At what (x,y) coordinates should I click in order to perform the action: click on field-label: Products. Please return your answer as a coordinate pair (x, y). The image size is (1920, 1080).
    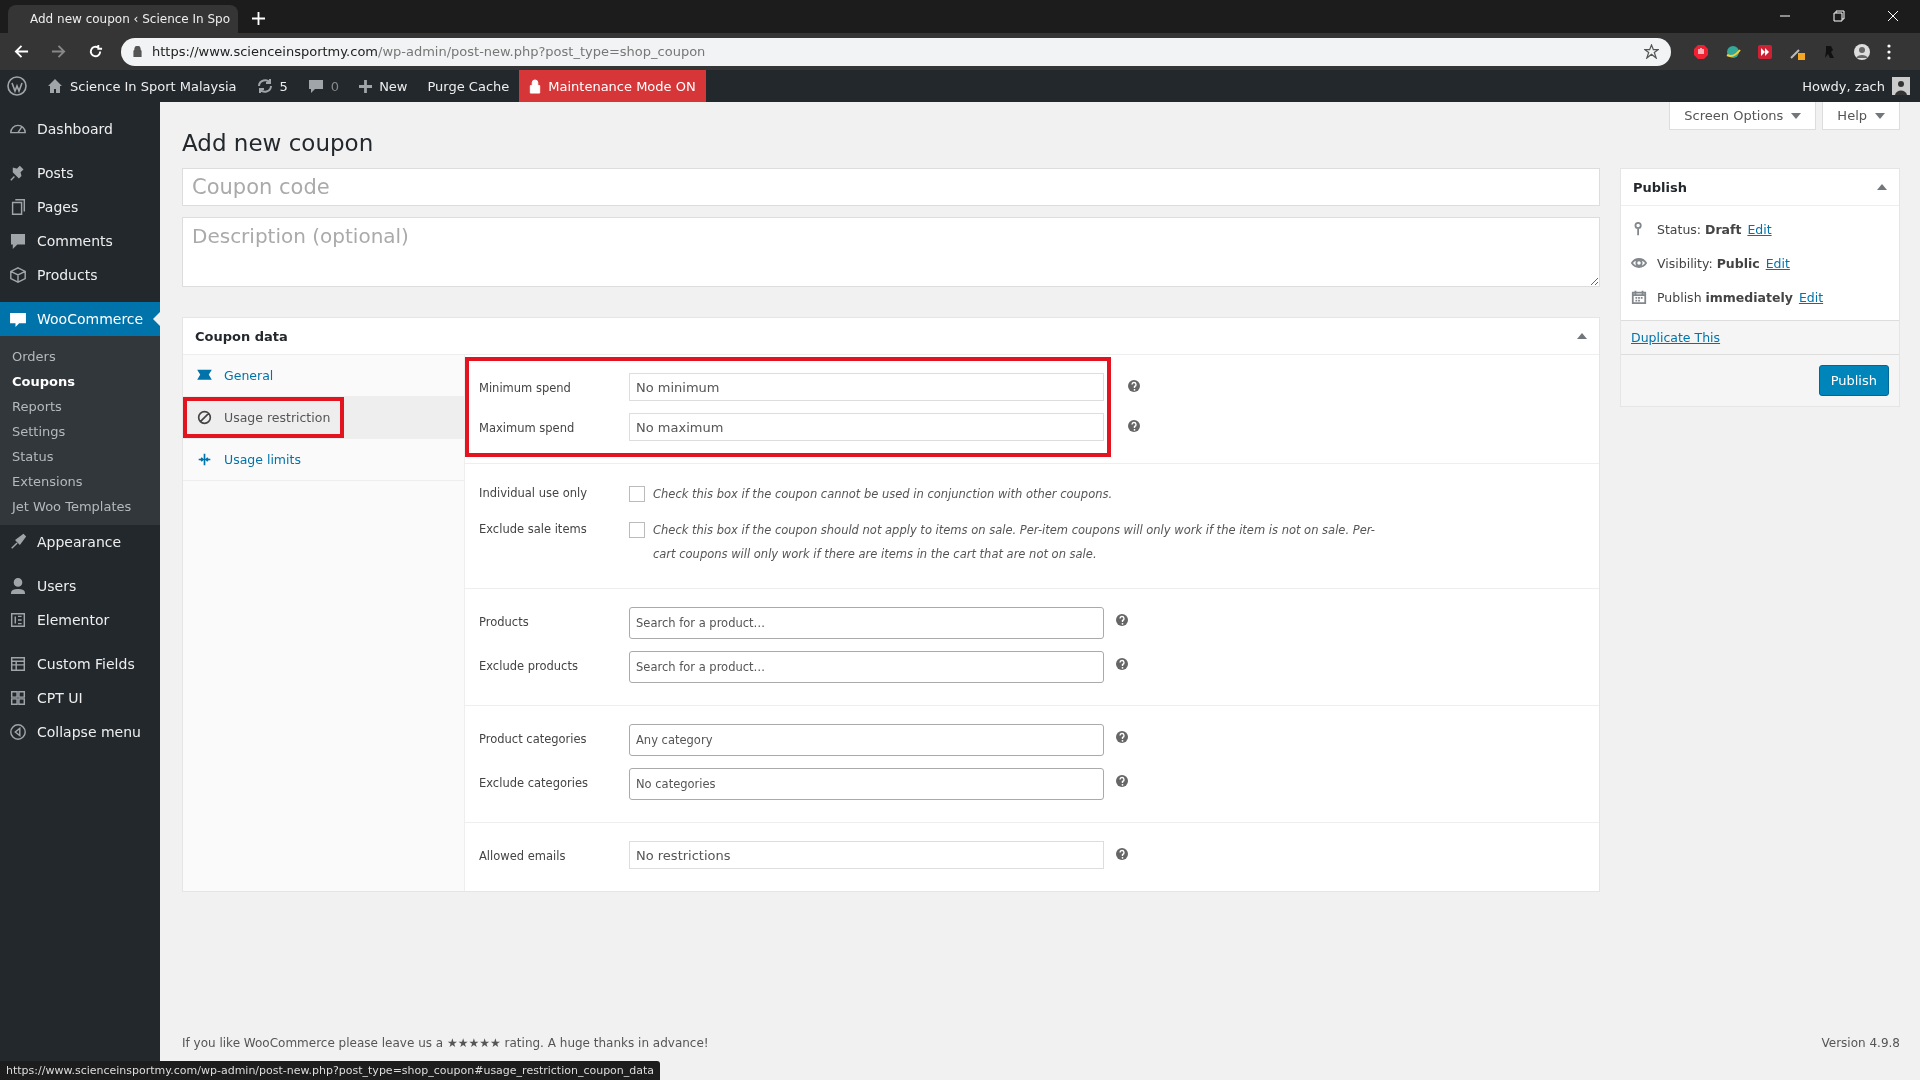
    Looking at the image, I should click on (504, 621).